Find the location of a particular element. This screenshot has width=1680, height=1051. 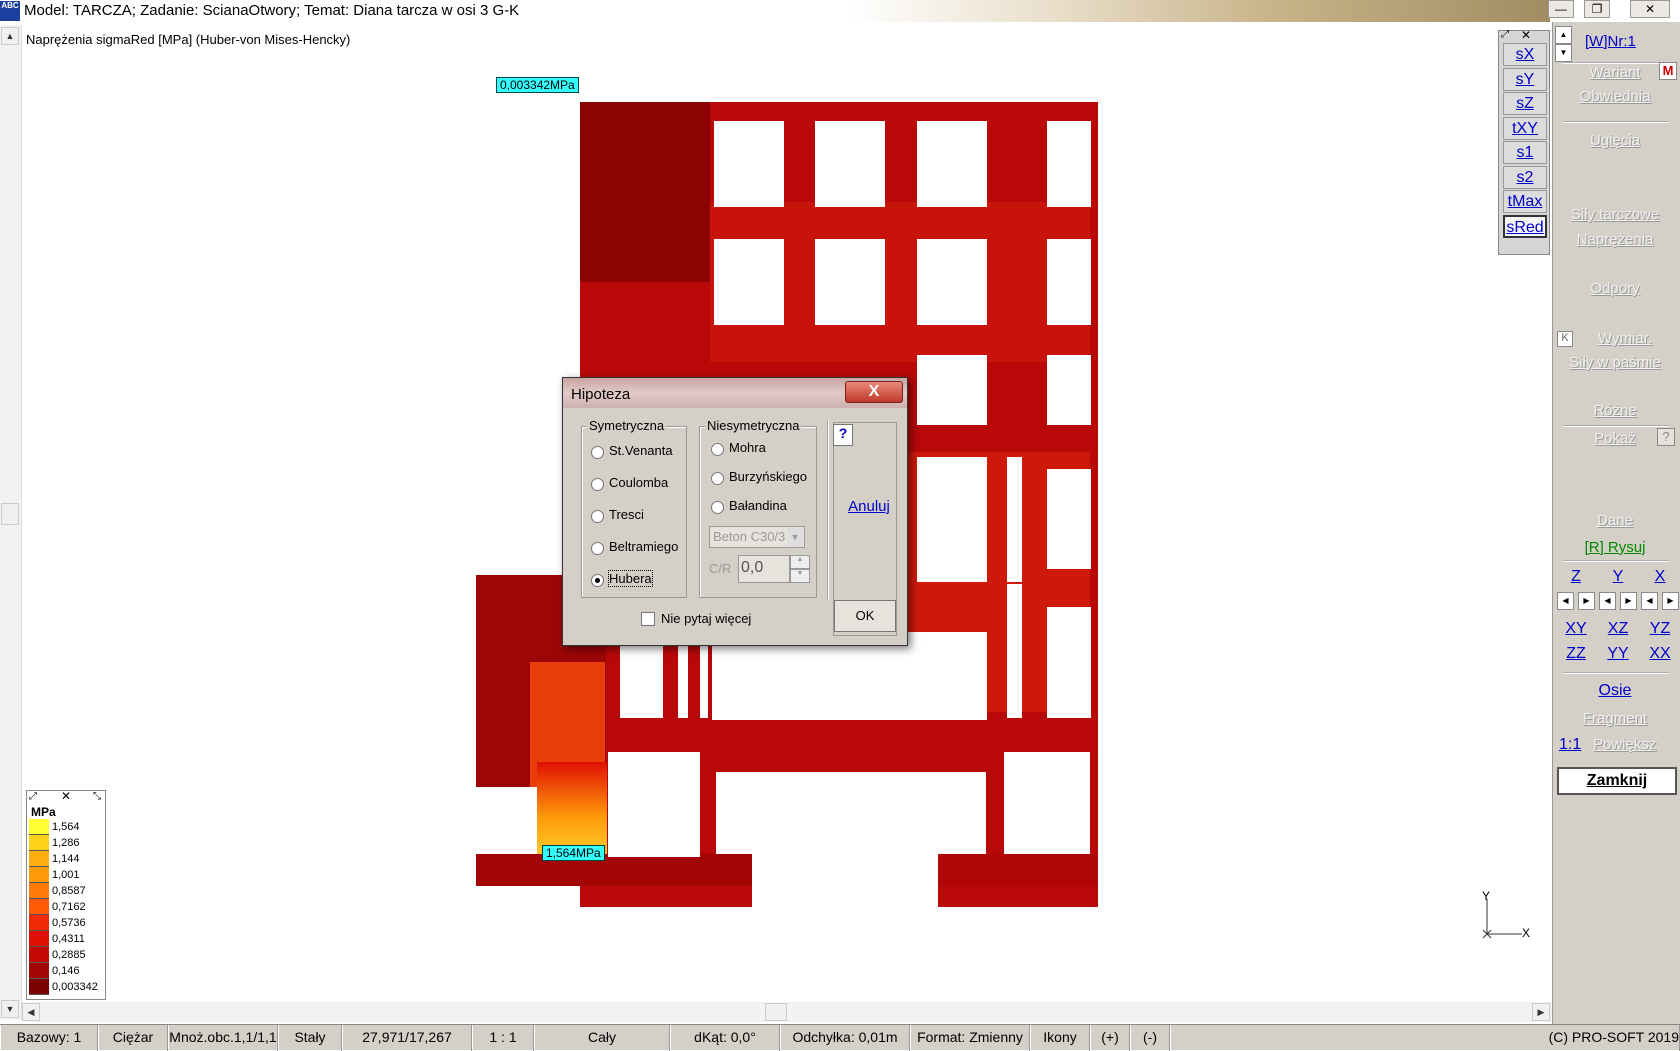

sily-tarczowe-button: Siły tarczowe is located at coordinates (1615, 214).